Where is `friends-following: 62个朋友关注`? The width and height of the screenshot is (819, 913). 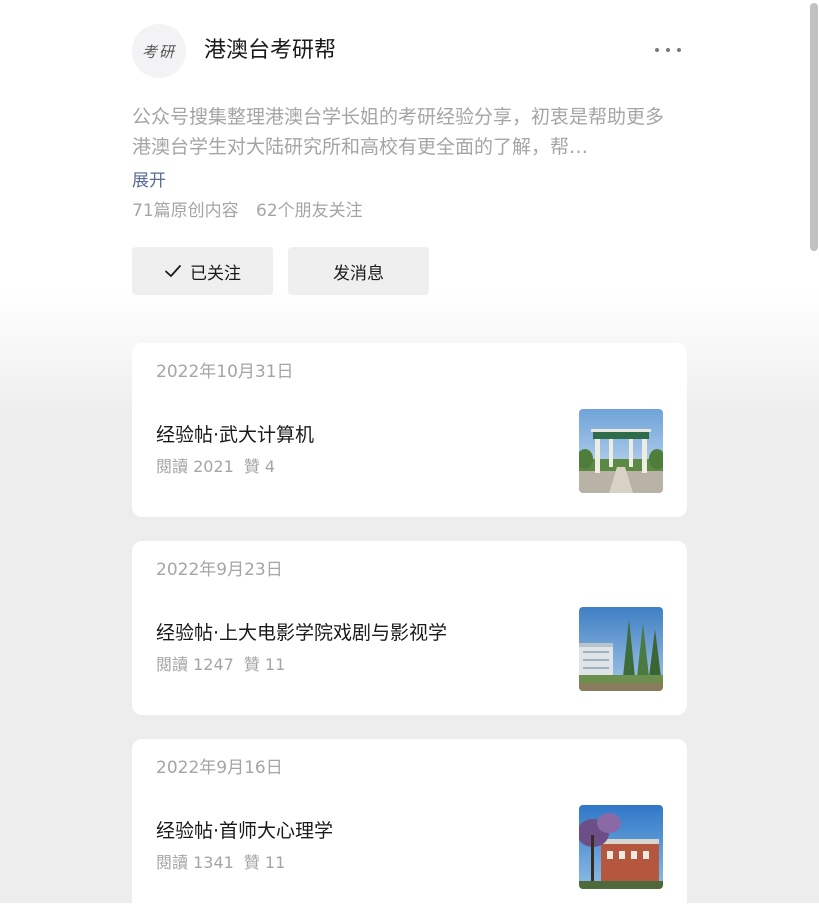
friends-following: 62个朋友关注 is located at coordinates (309, 211).